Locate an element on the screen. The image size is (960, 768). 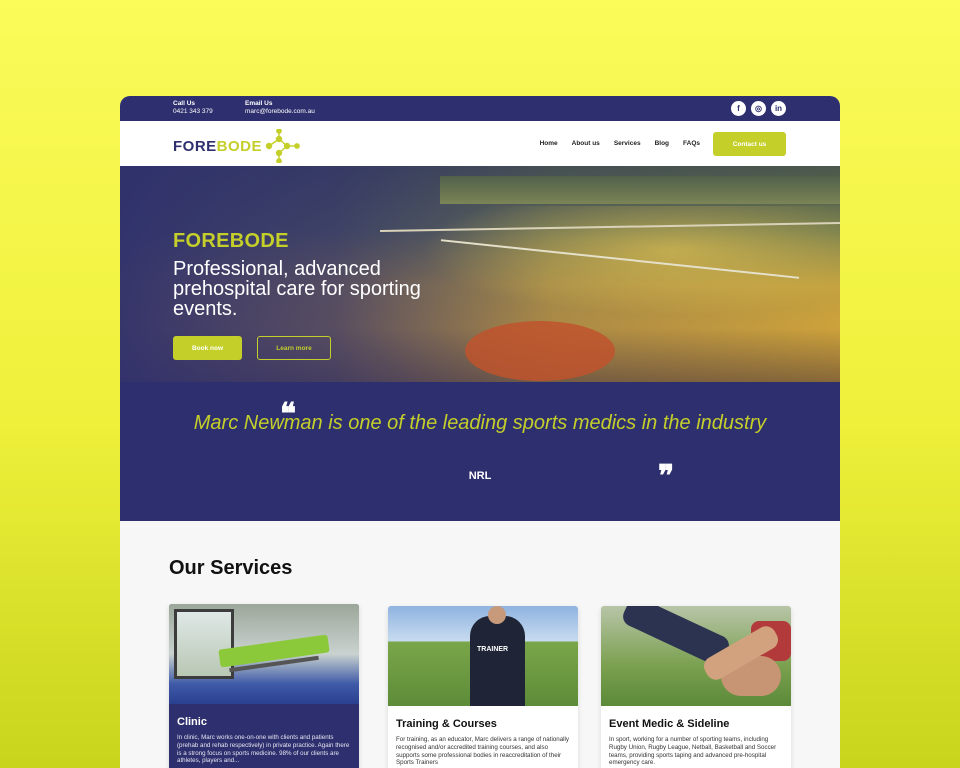
trainer-head is located at coordinates (497, 615).